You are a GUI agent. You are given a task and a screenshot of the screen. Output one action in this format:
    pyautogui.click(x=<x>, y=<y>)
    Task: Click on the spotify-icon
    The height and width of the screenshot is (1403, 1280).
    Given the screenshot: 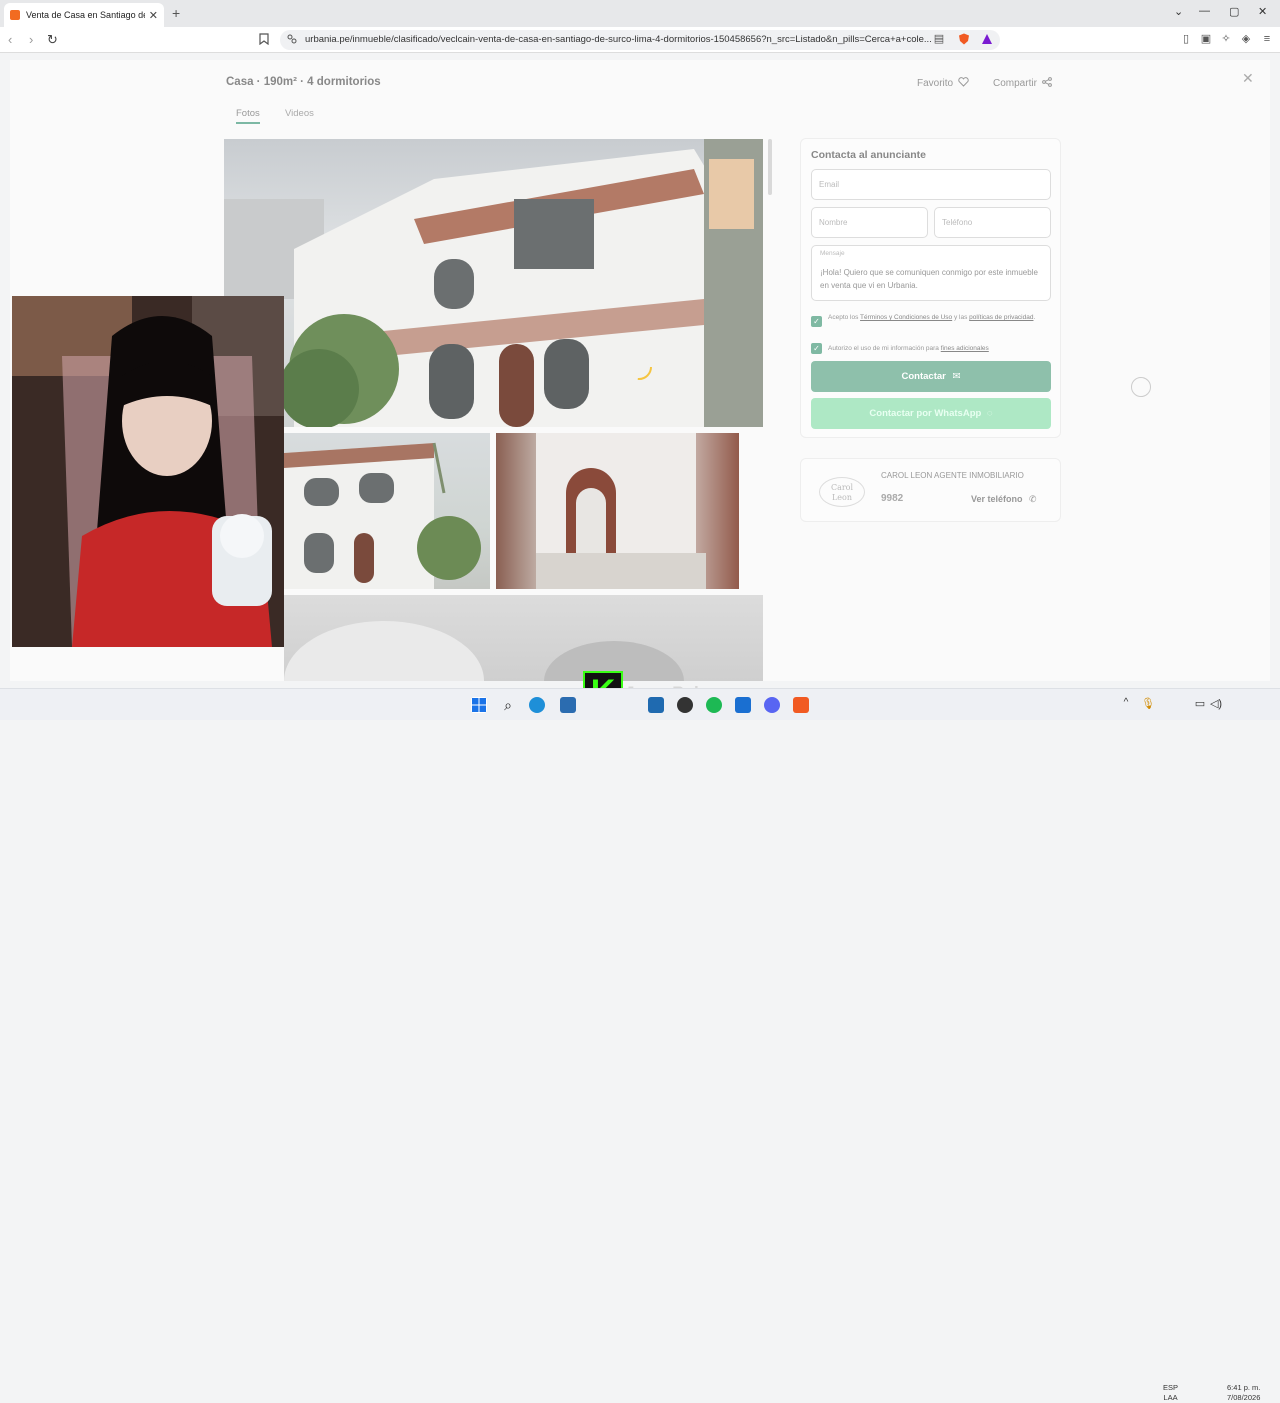 What is the action you would take?
    pyautogui.click(x=714, y=705)
    